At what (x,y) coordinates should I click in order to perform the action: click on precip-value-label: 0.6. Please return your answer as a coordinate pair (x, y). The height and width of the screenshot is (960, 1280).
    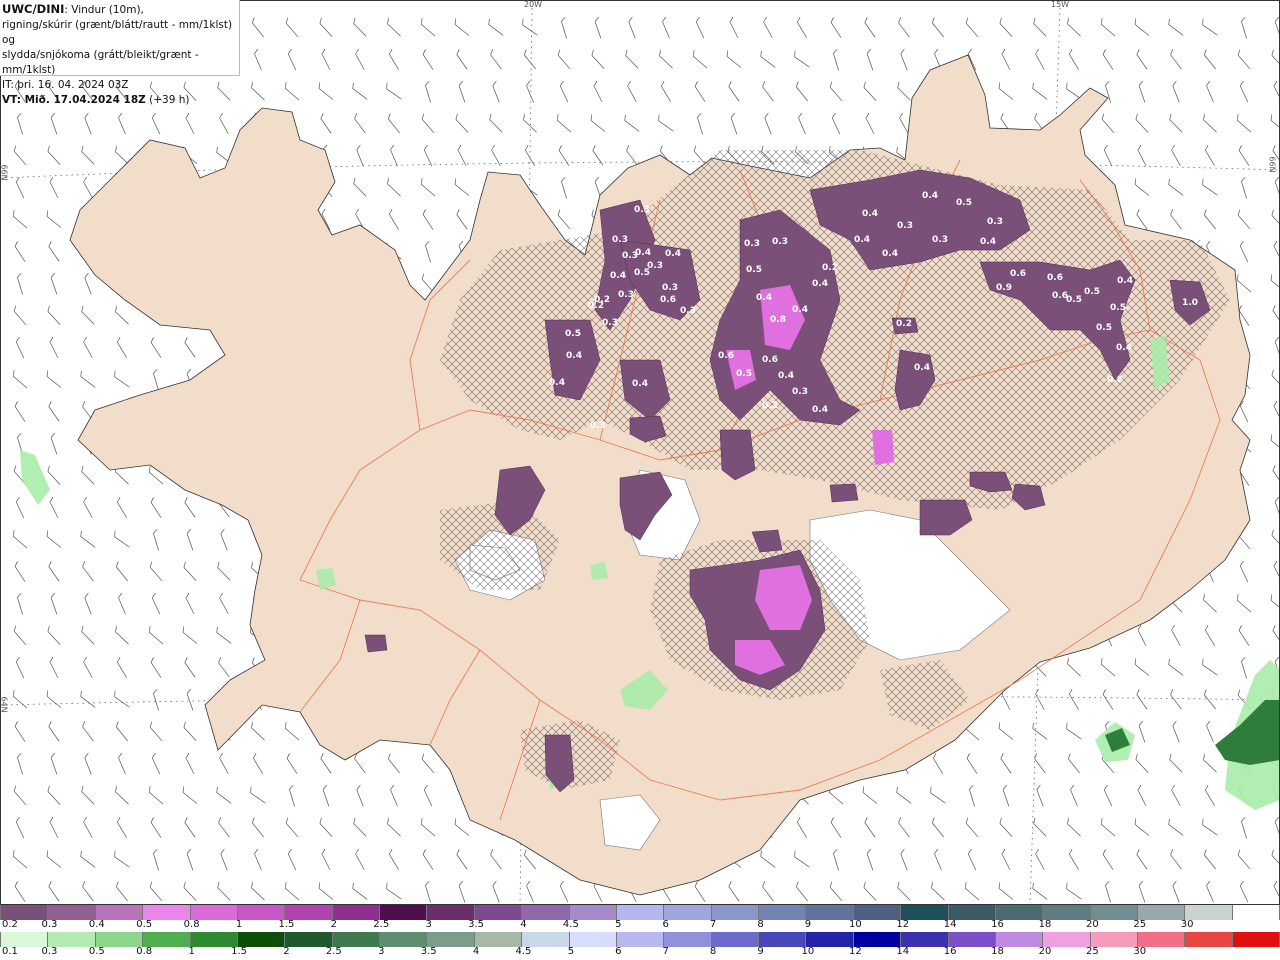
    Looking at the image, I should click on (726, 356).